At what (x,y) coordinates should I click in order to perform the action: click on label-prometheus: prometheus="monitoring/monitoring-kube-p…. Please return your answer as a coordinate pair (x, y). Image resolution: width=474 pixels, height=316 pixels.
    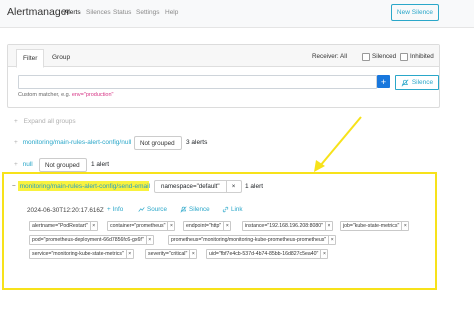
    Looking at the image, I should click on (252, 240).